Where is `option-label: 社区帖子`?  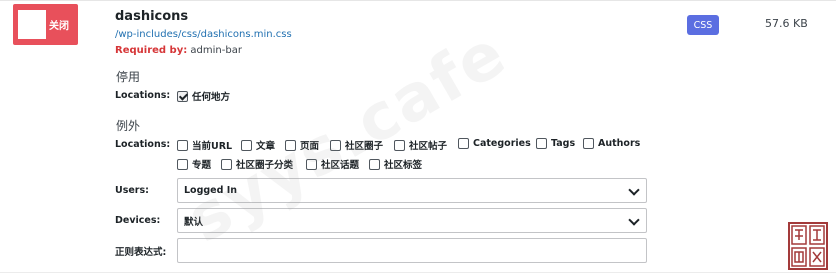
option-label: 社区帖子 is located at coordinates (428, 146).